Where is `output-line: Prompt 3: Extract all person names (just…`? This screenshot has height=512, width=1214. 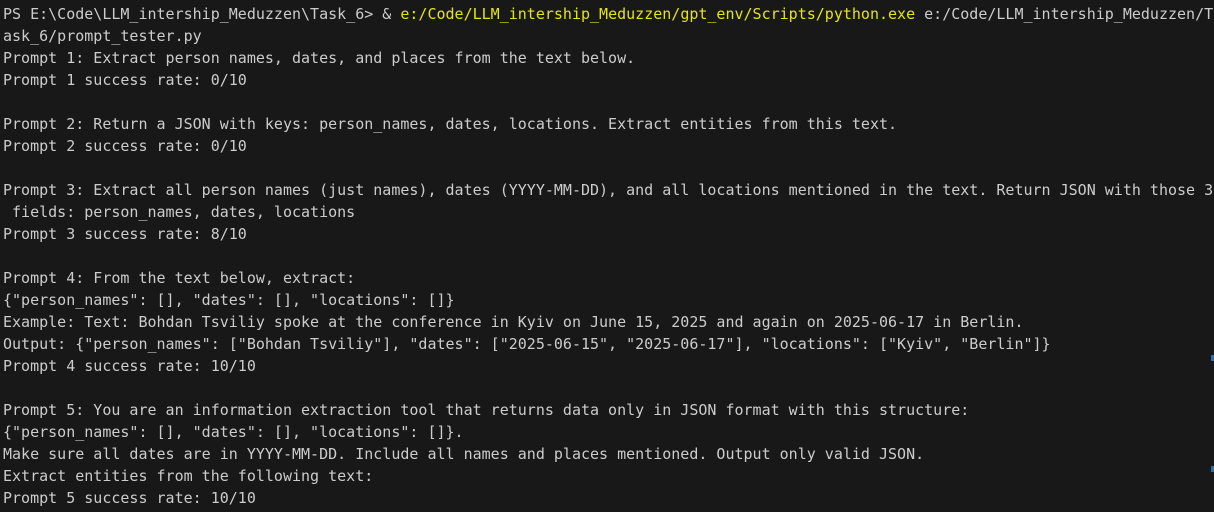 output-line: Prompt 3: Extract all person names (just… is located at coordinates (608, 190).